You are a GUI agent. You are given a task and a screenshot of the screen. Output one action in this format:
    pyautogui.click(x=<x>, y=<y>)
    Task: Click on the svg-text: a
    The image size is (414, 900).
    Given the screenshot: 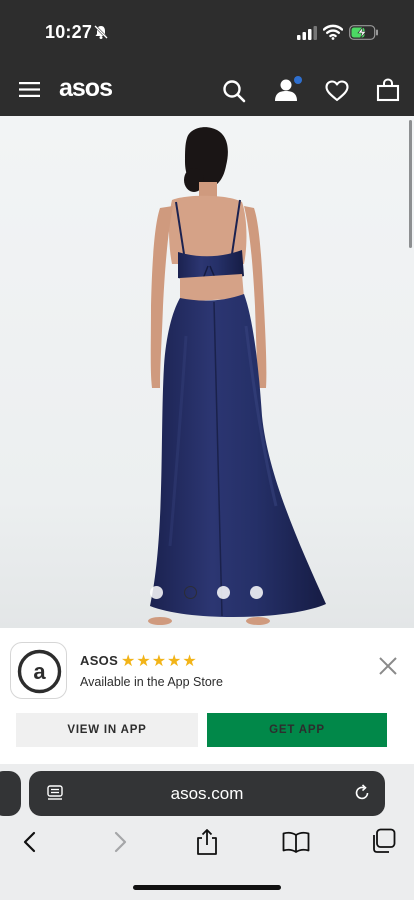 What is the action you would take?
    pyautogui.click(x=39, y=671)
    